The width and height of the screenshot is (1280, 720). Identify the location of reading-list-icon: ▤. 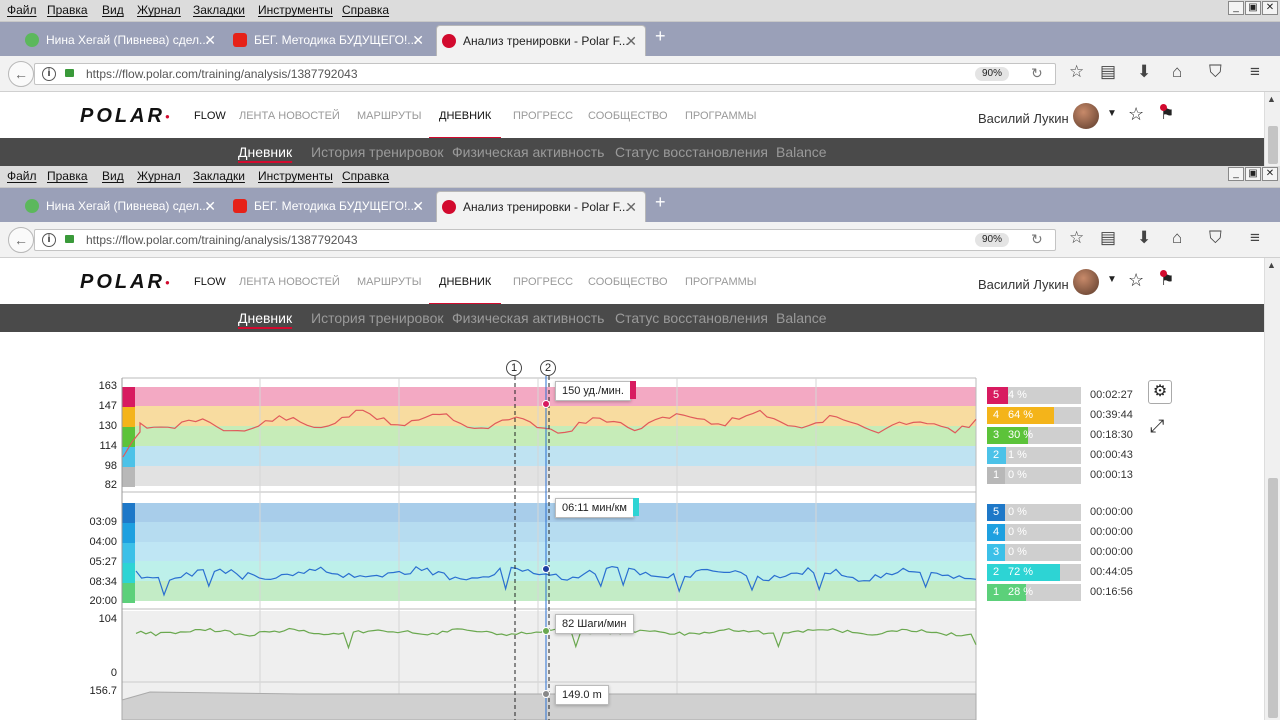
(1108, 238).